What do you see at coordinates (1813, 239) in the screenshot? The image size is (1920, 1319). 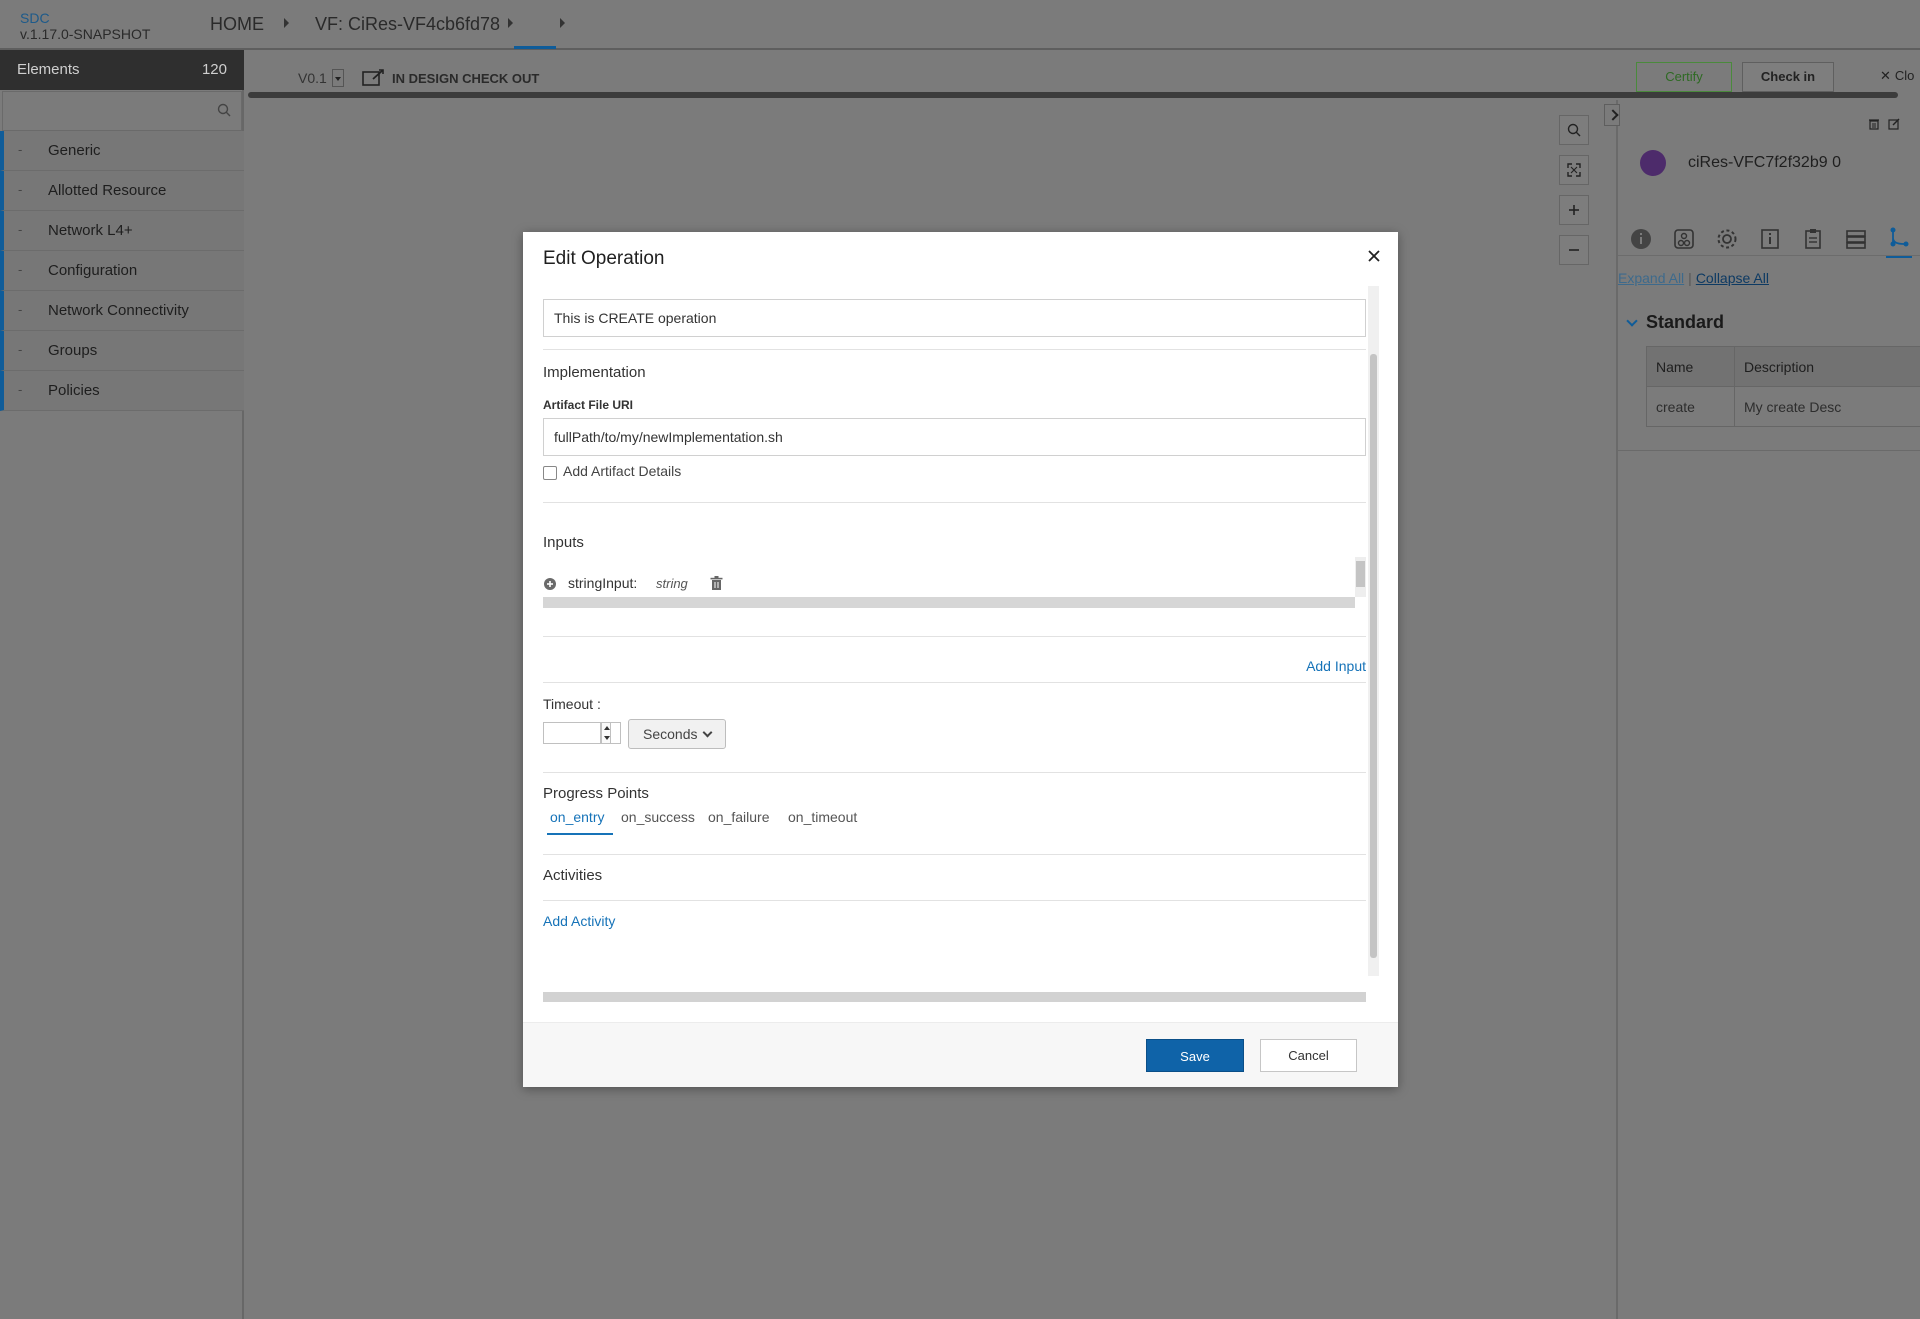 I see `tab-requirements` at bounding box center [1813, 239].